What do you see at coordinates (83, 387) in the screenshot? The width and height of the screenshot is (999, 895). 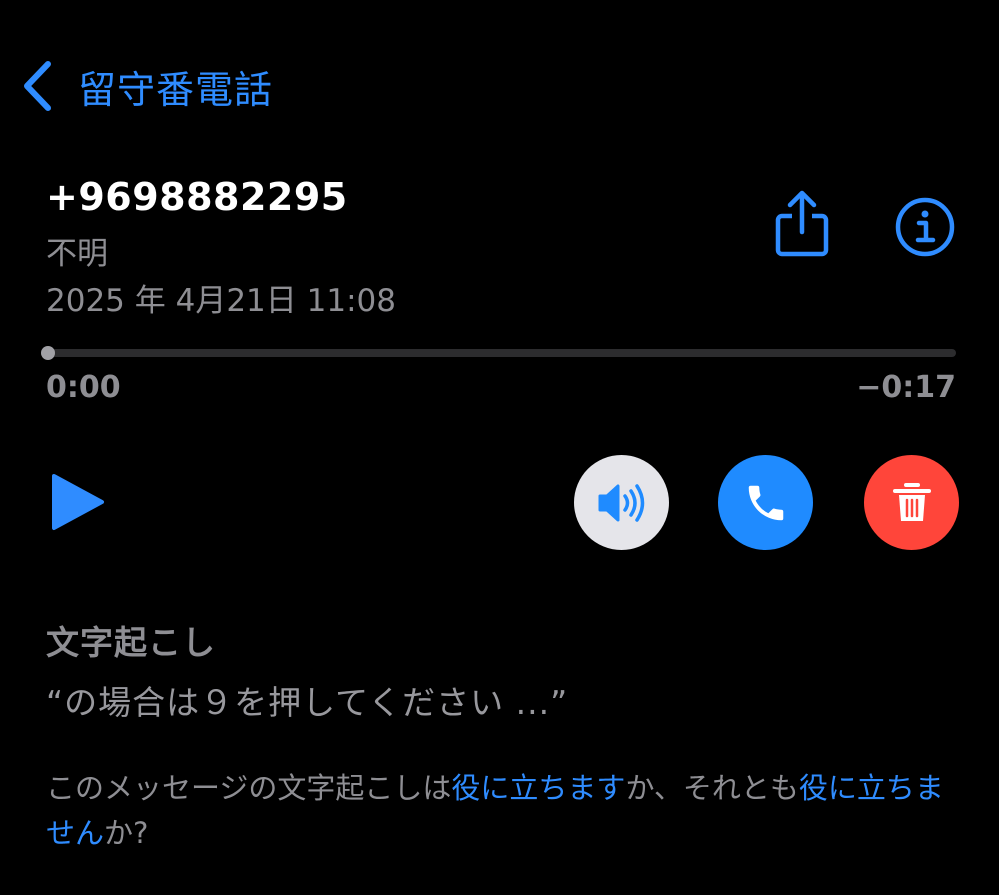 I see `elapsed-time: 0:00` at bounding box center [83, 387].